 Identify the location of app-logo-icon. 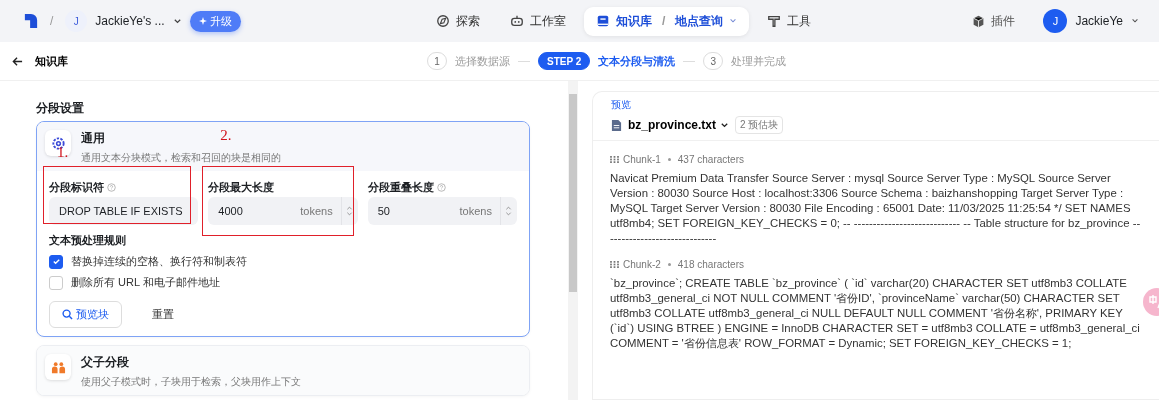
(31, 21).